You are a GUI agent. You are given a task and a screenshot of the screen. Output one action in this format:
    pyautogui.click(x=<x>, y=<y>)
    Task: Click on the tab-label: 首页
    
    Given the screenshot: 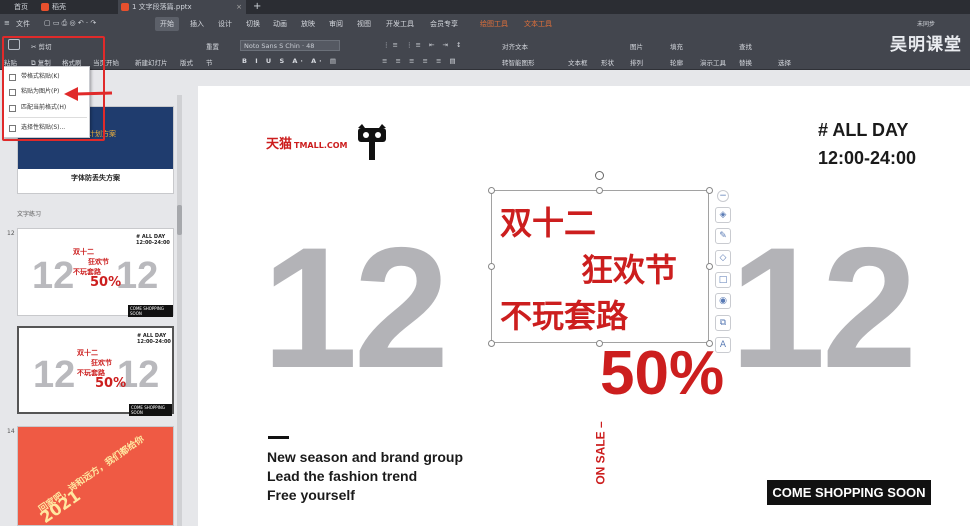 What is the action you would take?
    pyautogui.click(x=21, y=7)
    